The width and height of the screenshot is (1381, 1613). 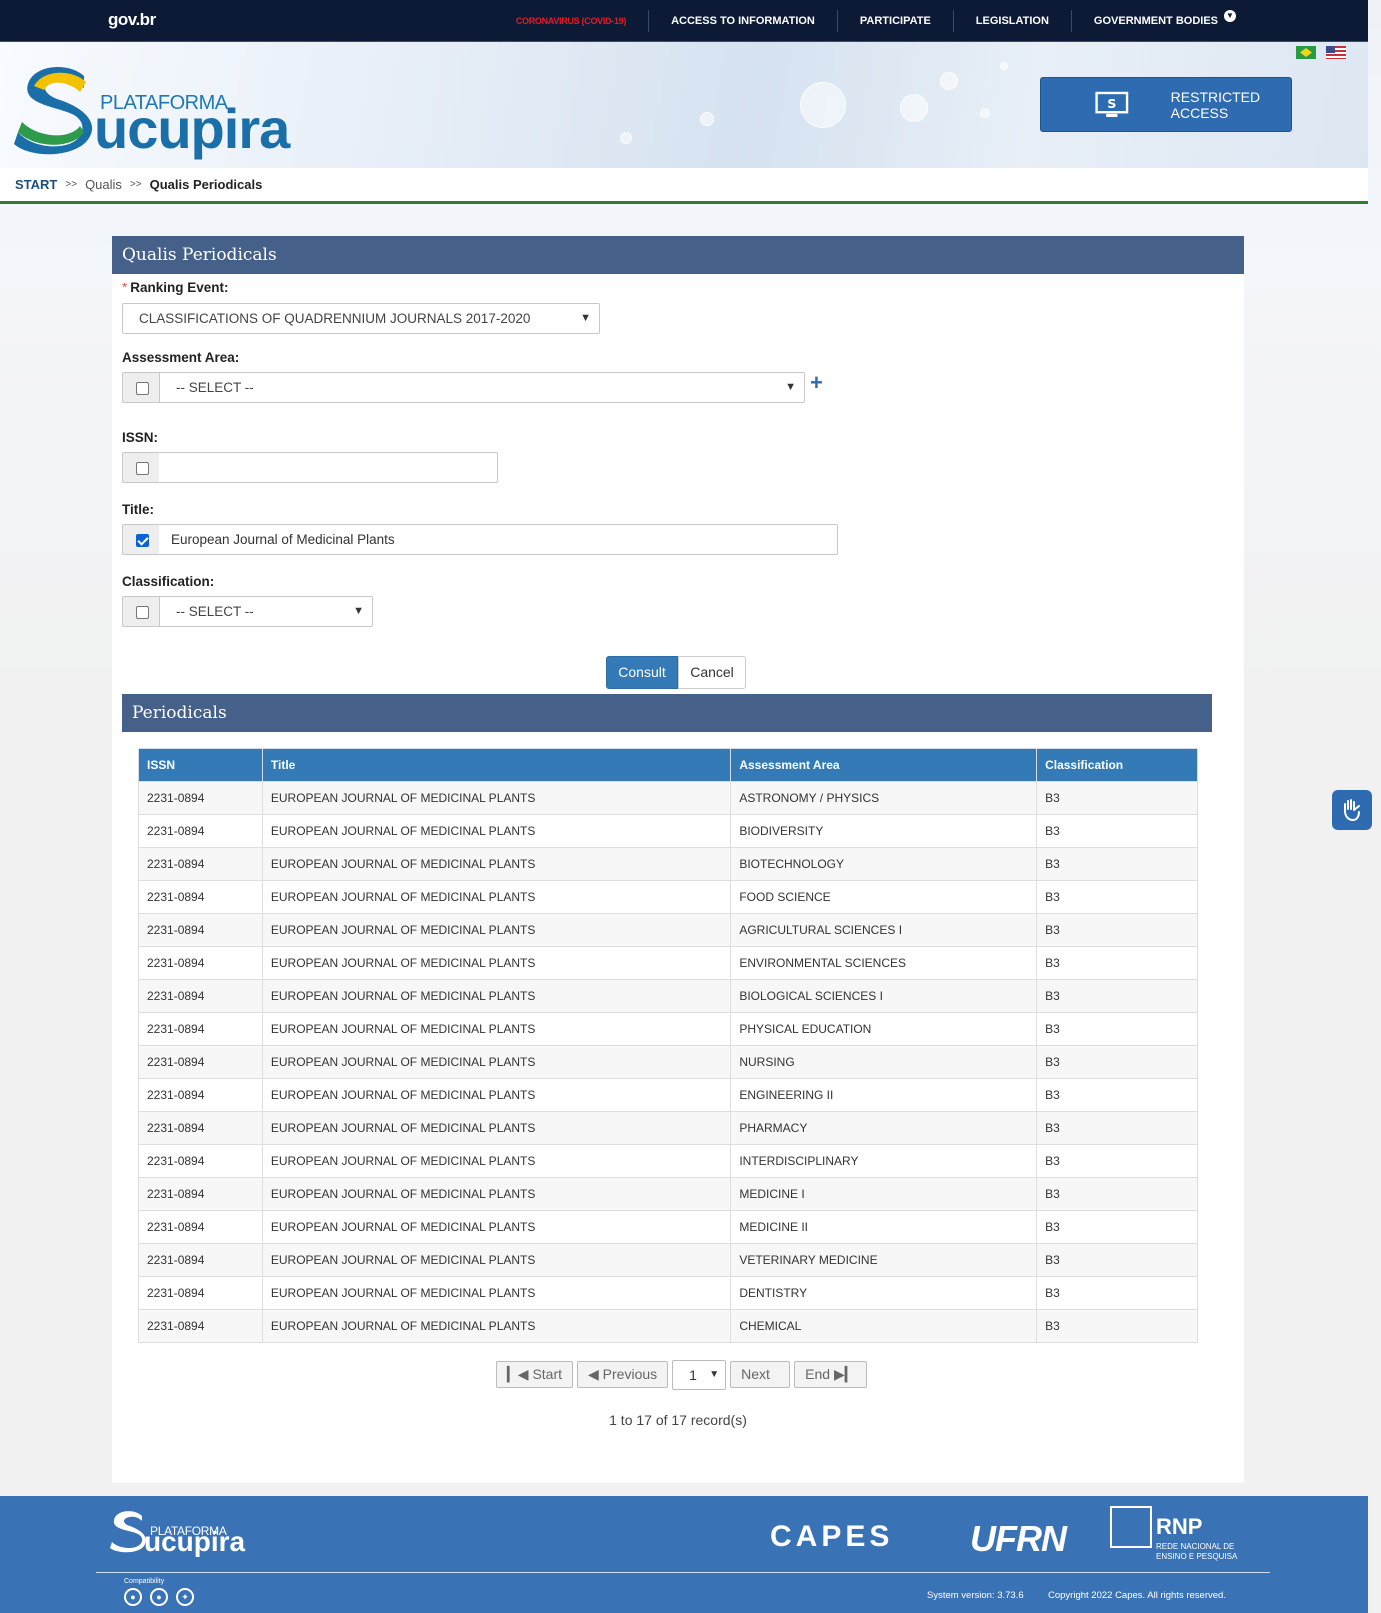 What do you see at coordinates (1018, 1539) in the screenshot?
I see `ufrn-logo: UFRN` at bounding box center [1018, 1539].